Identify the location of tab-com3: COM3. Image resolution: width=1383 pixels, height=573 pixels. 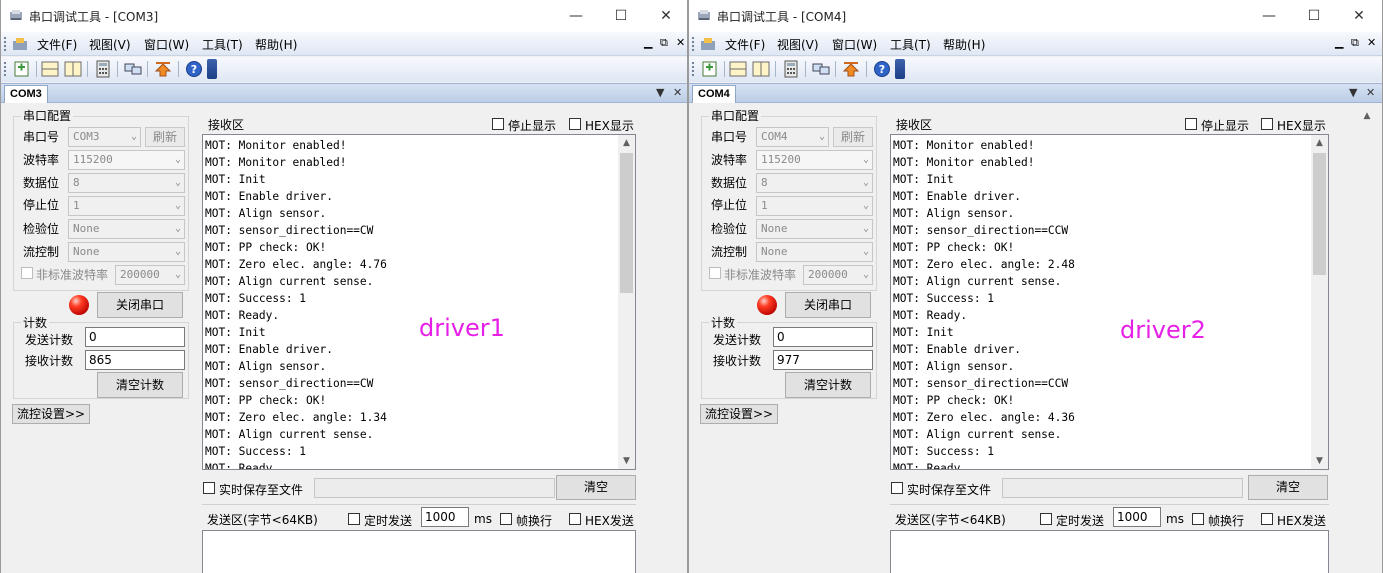
(26, 94).